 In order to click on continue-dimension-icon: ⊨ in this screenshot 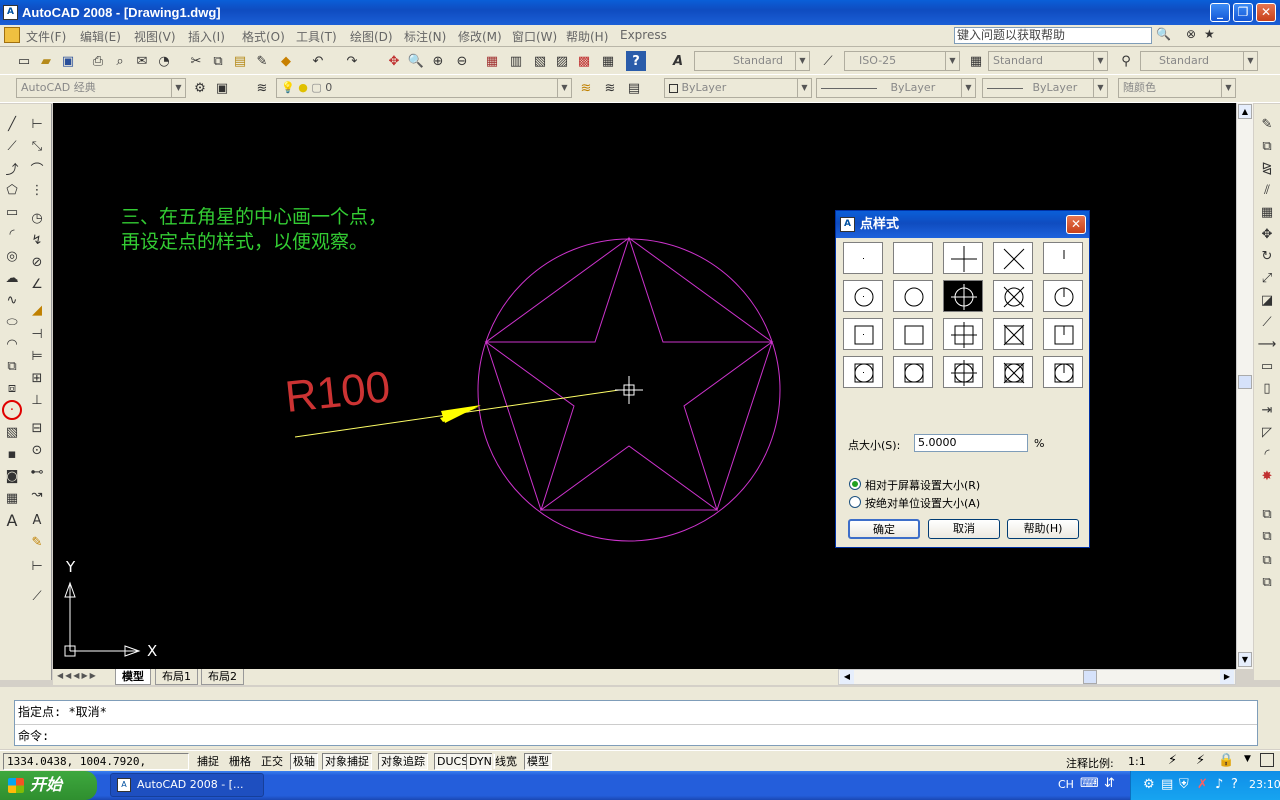, I will do `click(37, 356)`.